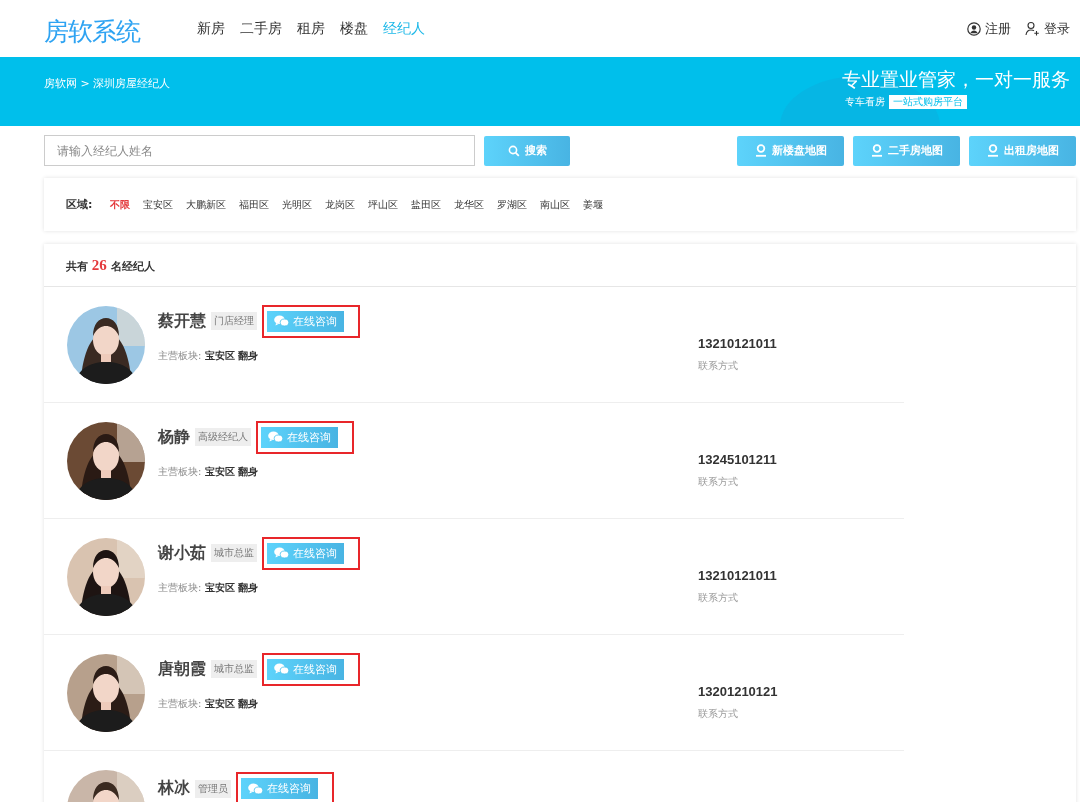 The width and height of the screenshot is (1080, 802). What do you see at coordinates (593, 204) in the screenshot?
I see `zone-link: 姜堰` at bounding box center [593, 204].